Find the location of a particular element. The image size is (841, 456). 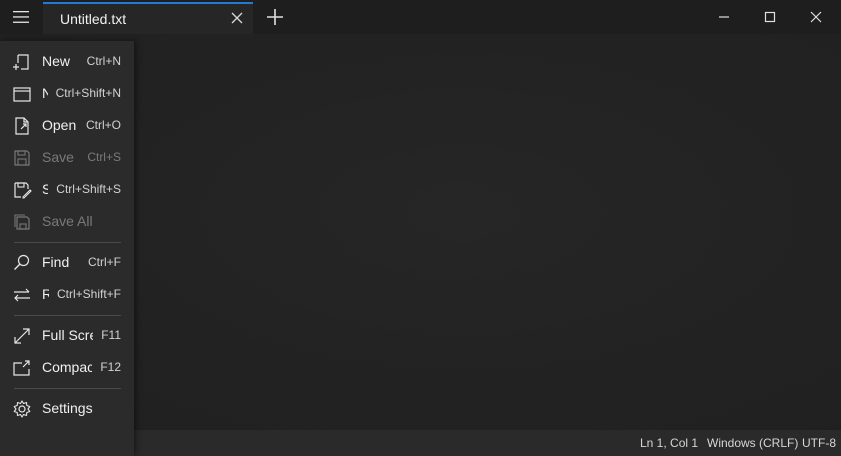

title-bar: Untitled.txt is located at coordinates (420, 17).